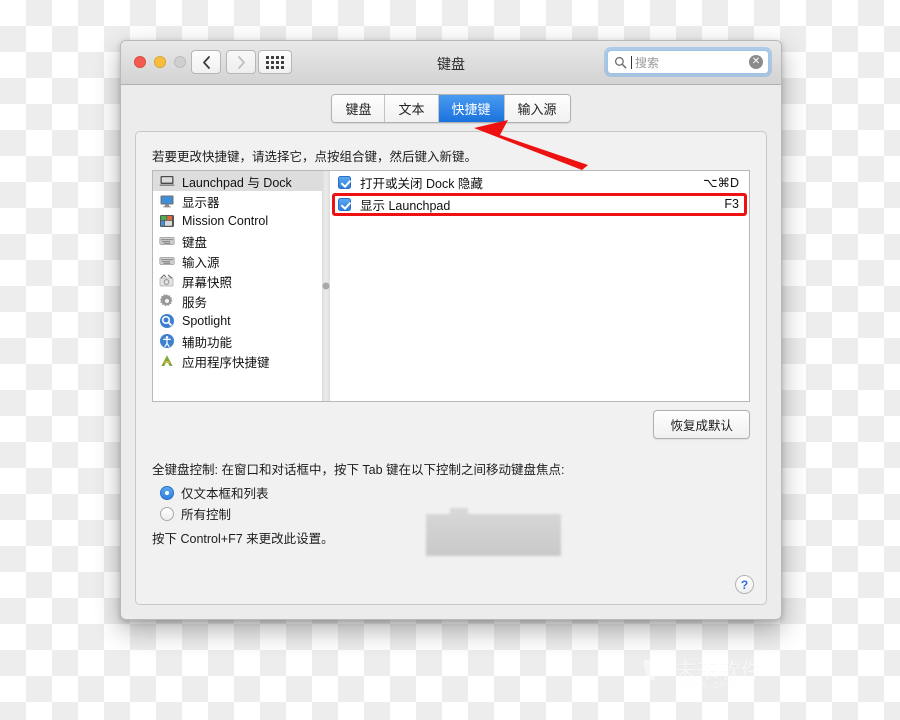 This screenshot has height=720, width=900. What do you see at coordinates (167, 261) in the screenshot?
I see `input-source-icon` at bounding box center [167, 261].